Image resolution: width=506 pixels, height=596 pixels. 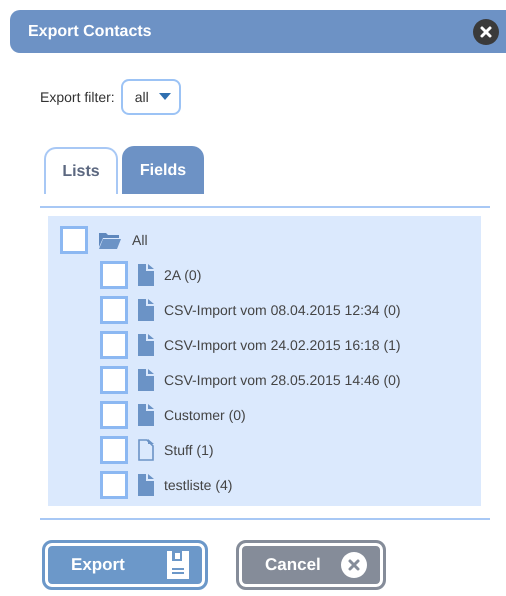 I want to click on tree-item: 2A (0), so click(x=183, y=274).